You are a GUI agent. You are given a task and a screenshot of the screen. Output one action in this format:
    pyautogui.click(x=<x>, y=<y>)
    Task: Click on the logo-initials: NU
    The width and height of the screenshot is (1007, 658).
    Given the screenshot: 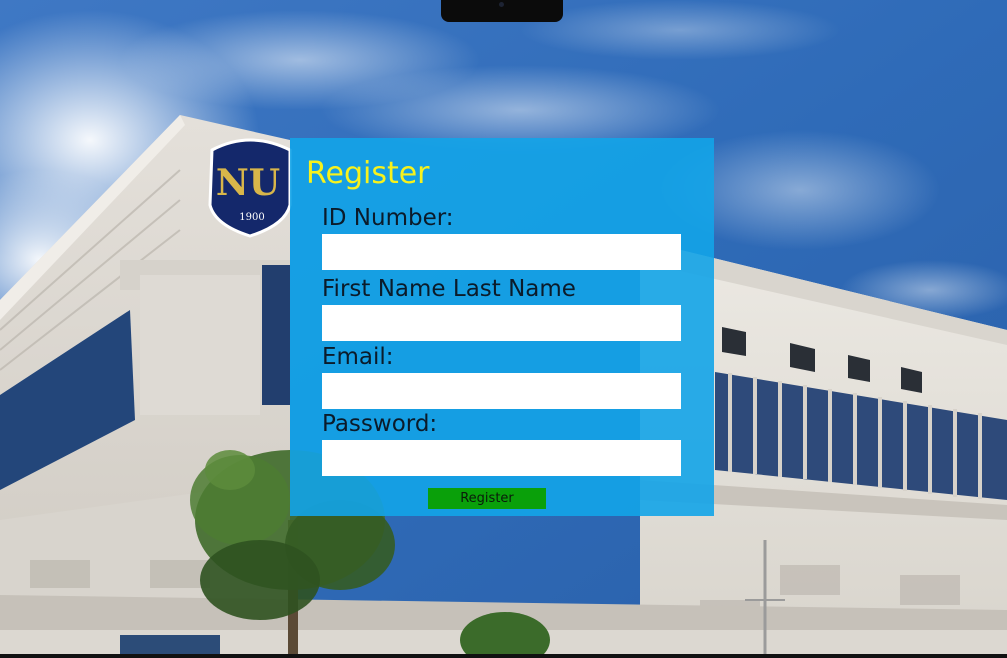 What is the action you would take?
    pyautogui.click(x=248, y=183)
    